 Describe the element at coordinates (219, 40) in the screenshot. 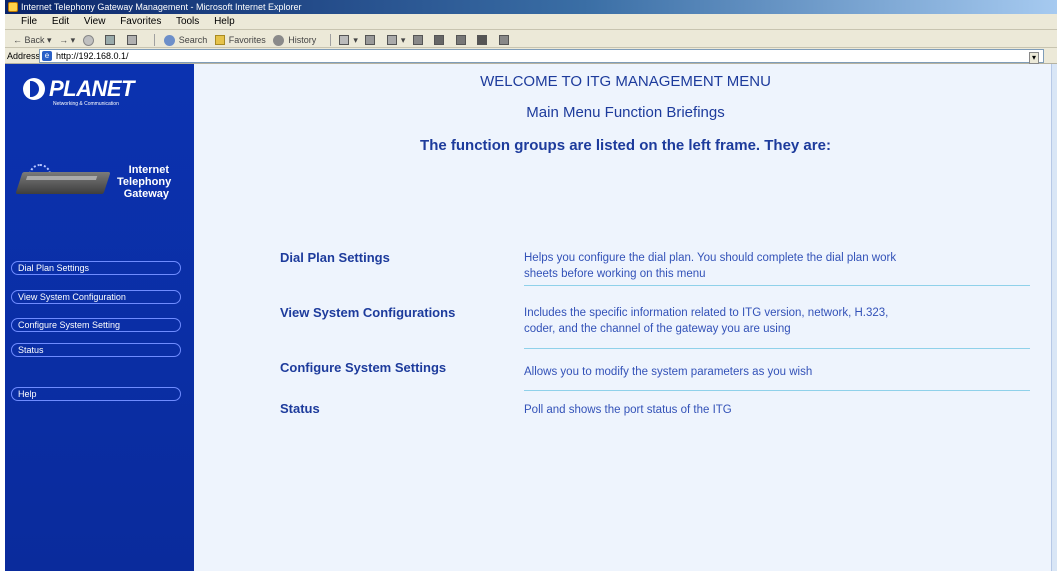

I see `favorites-icon` at that location.